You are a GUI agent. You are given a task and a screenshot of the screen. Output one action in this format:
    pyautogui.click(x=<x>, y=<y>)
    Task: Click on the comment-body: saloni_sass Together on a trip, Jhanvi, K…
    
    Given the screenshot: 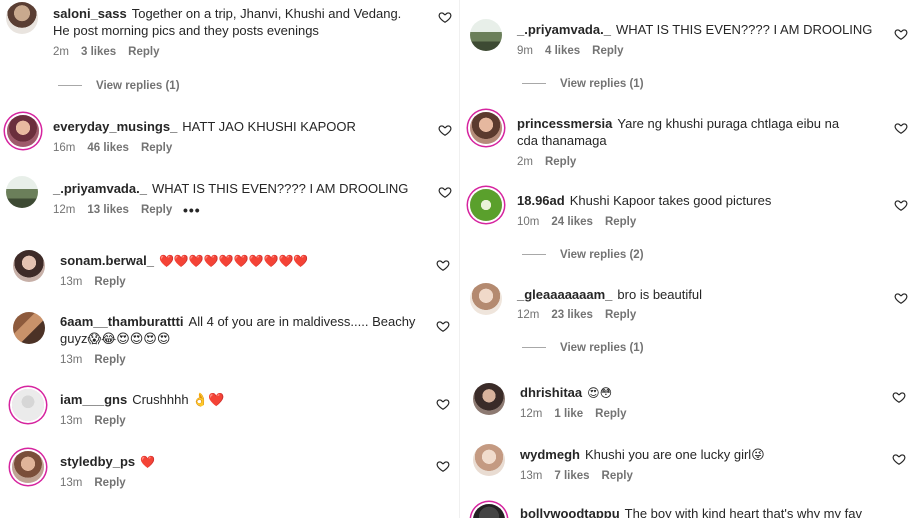 What is the action you would take?
    pyautogui.click(x=237, y=22)
    